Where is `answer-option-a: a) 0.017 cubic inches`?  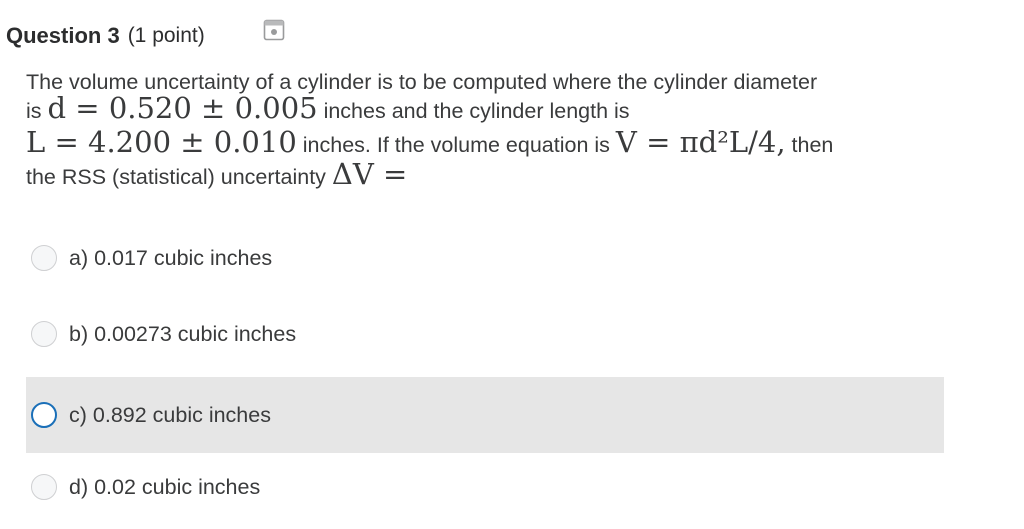
answer-option-a: a) 0.017 cubic inches is located at coordinates (485, 258).